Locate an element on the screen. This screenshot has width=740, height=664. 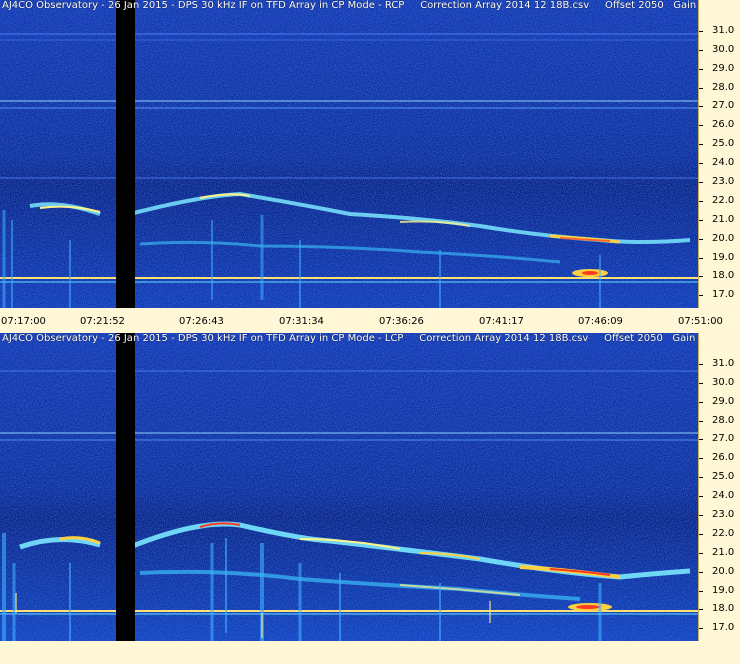
x-tick: 07:51:00 is located at coordinates (700, 321).